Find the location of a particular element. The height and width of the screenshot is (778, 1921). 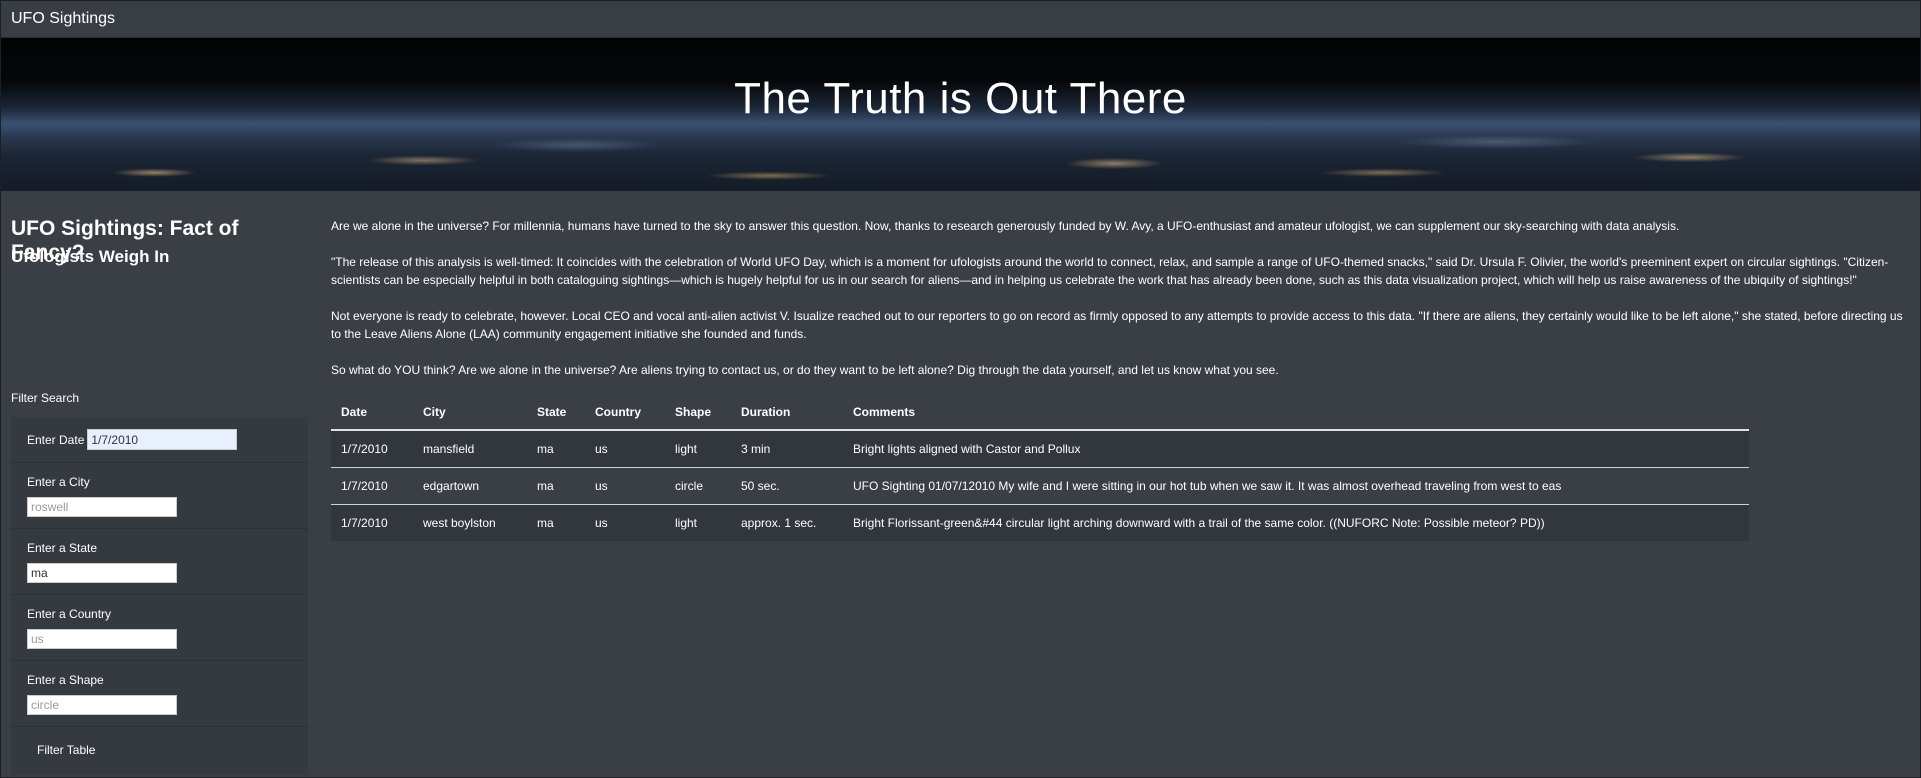

date-input is located at coordinates (162, 439).